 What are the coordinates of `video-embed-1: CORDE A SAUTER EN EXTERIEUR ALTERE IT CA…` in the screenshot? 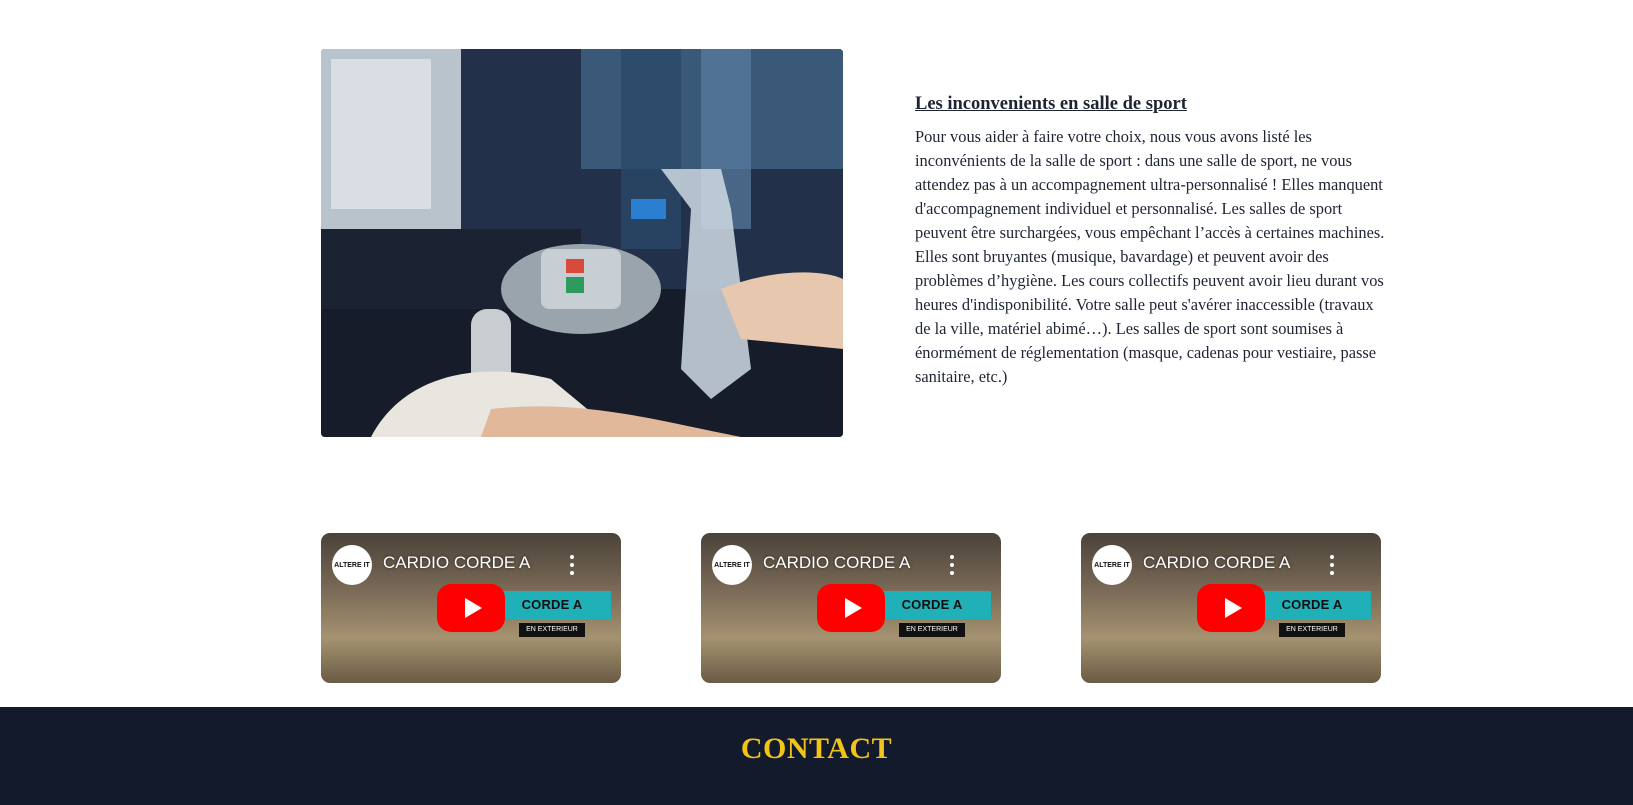 It's located at (471, 608).